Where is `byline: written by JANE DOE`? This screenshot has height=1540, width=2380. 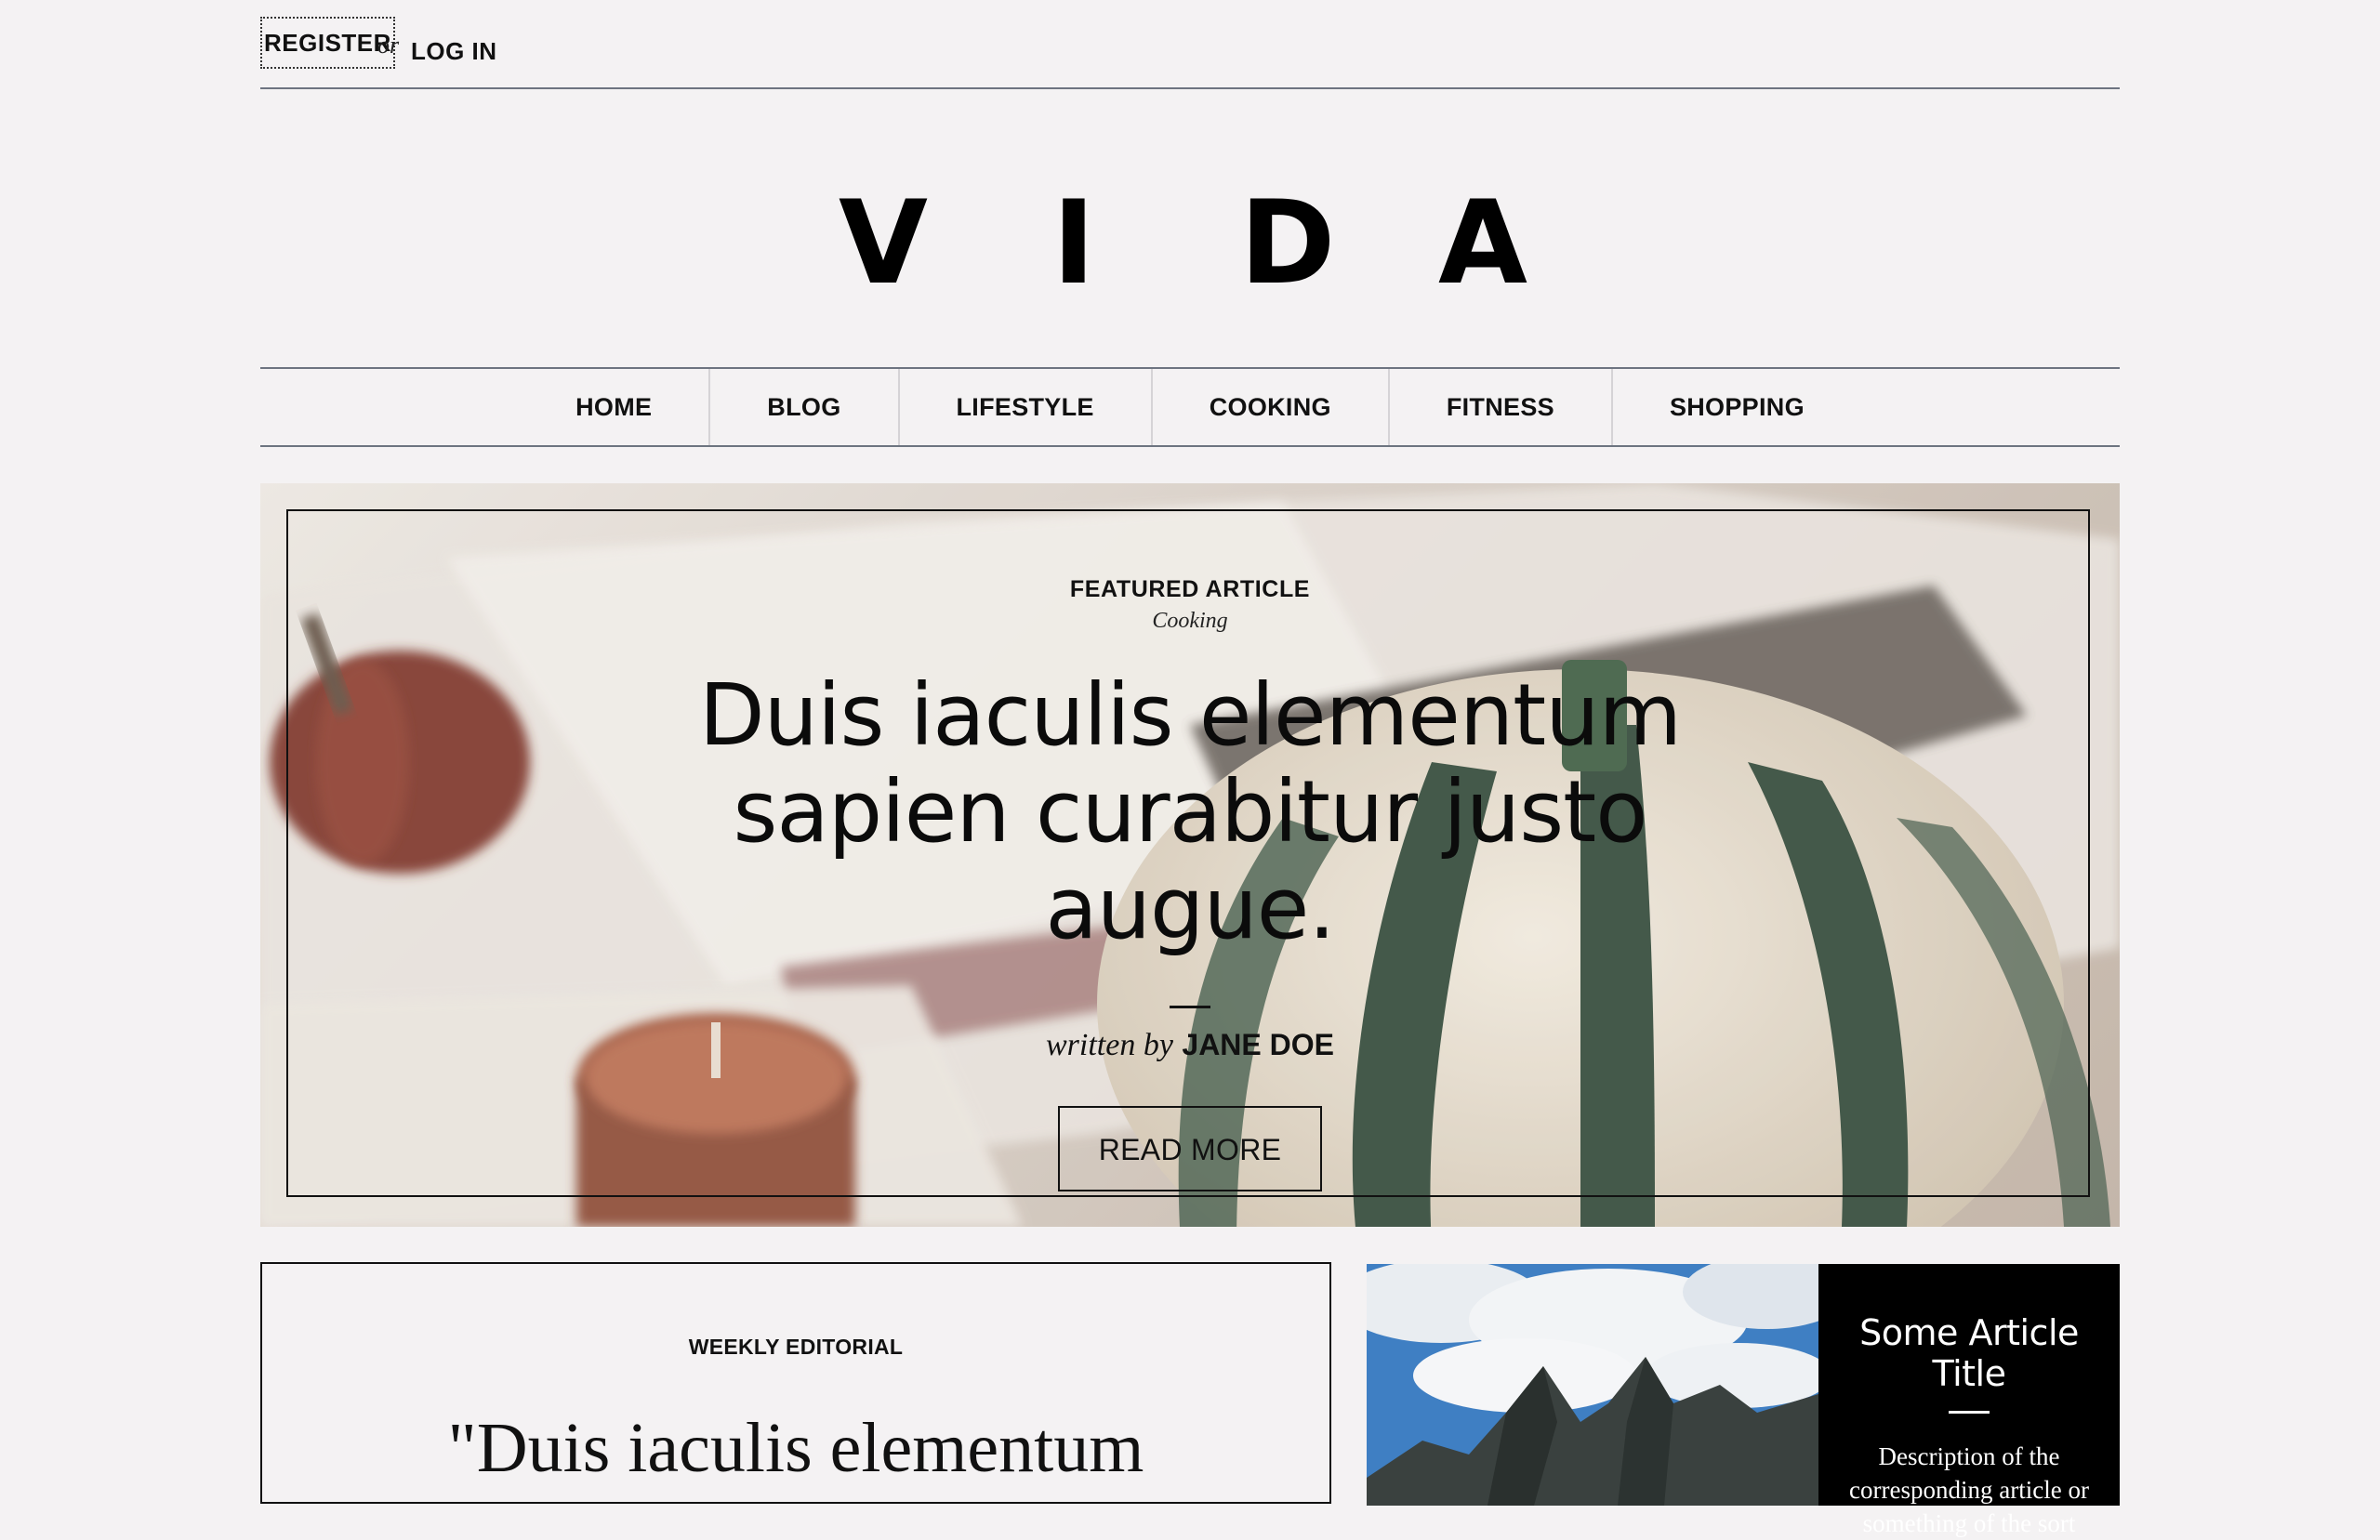
byline: written by JANE DOE is located at coordinates (1190, 1045).